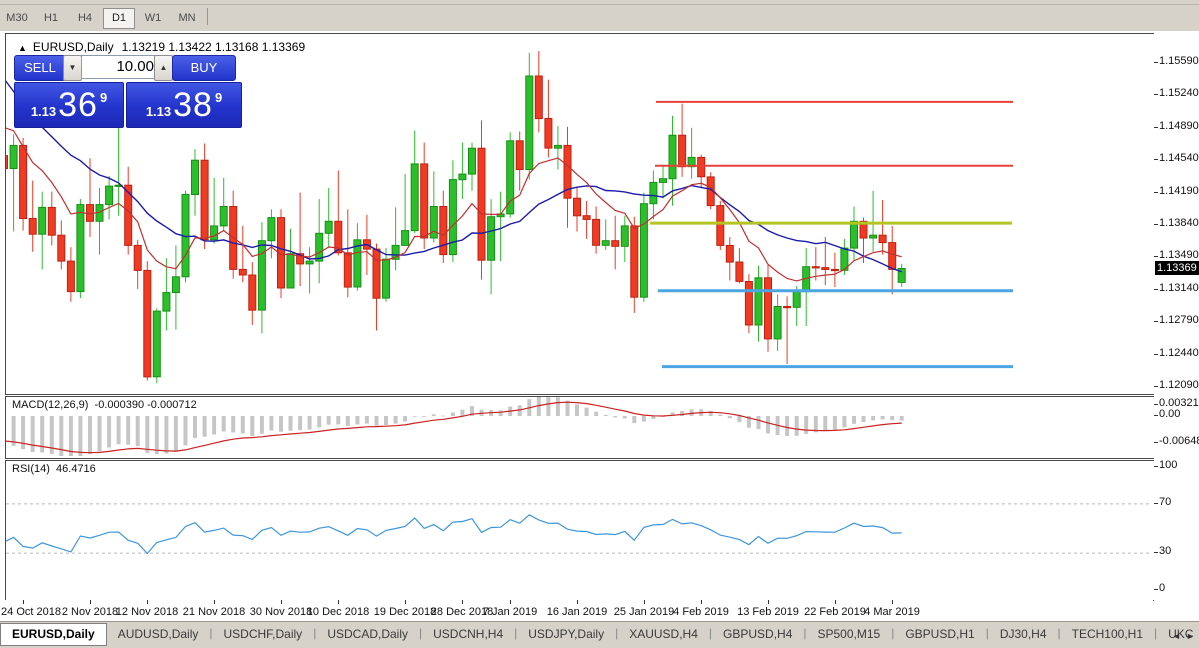 The width and height of the screenshot is (1199, 648). Describe the element at coordinates (892, 612) in the screenshot. I see `date-axis-label: 4 Mar 2019` at that location.